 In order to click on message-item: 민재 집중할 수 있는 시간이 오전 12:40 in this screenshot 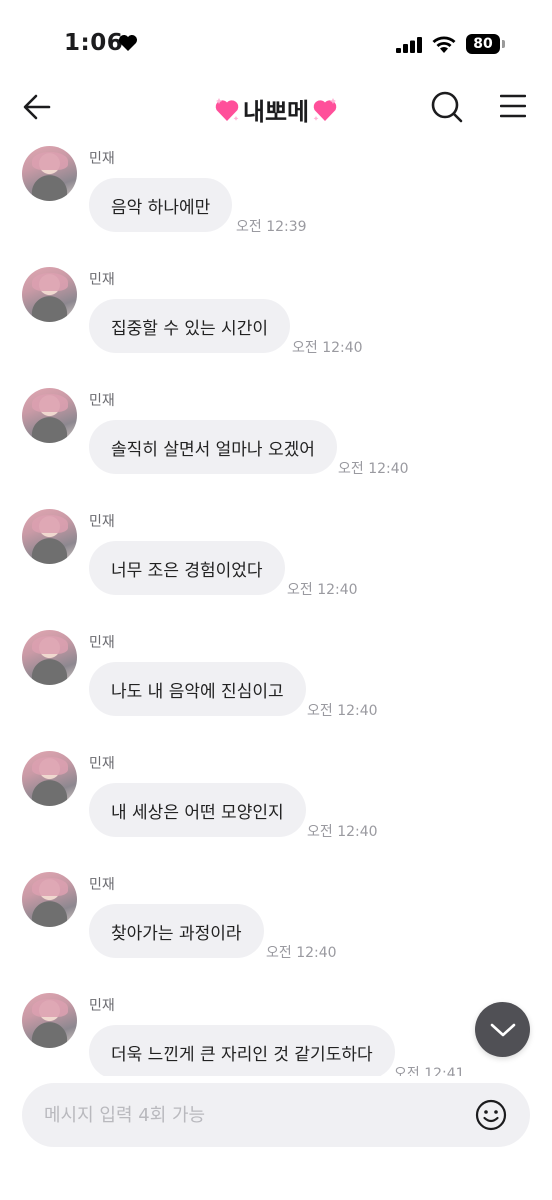, I will do `click(276, 317)`.